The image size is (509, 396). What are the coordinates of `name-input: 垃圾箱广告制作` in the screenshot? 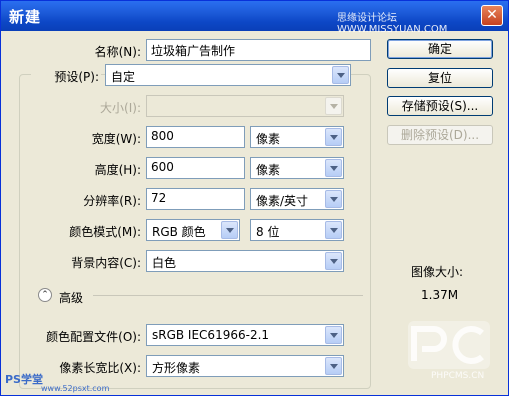 It's located at (258, 50).